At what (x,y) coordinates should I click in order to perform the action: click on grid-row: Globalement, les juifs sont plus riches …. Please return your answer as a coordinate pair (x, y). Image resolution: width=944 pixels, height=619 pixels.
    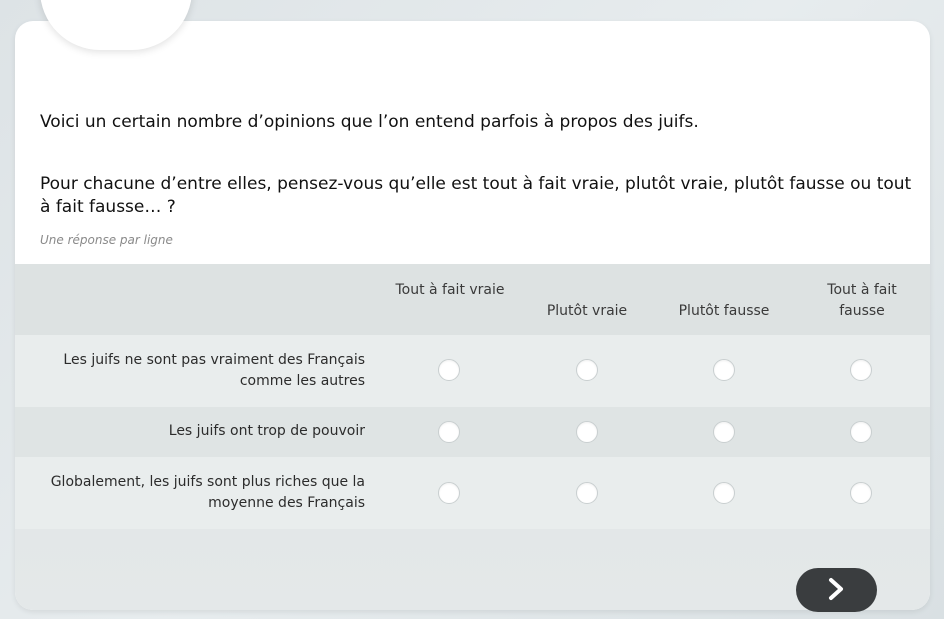
    Looking at the image, I should click on (472, 493).